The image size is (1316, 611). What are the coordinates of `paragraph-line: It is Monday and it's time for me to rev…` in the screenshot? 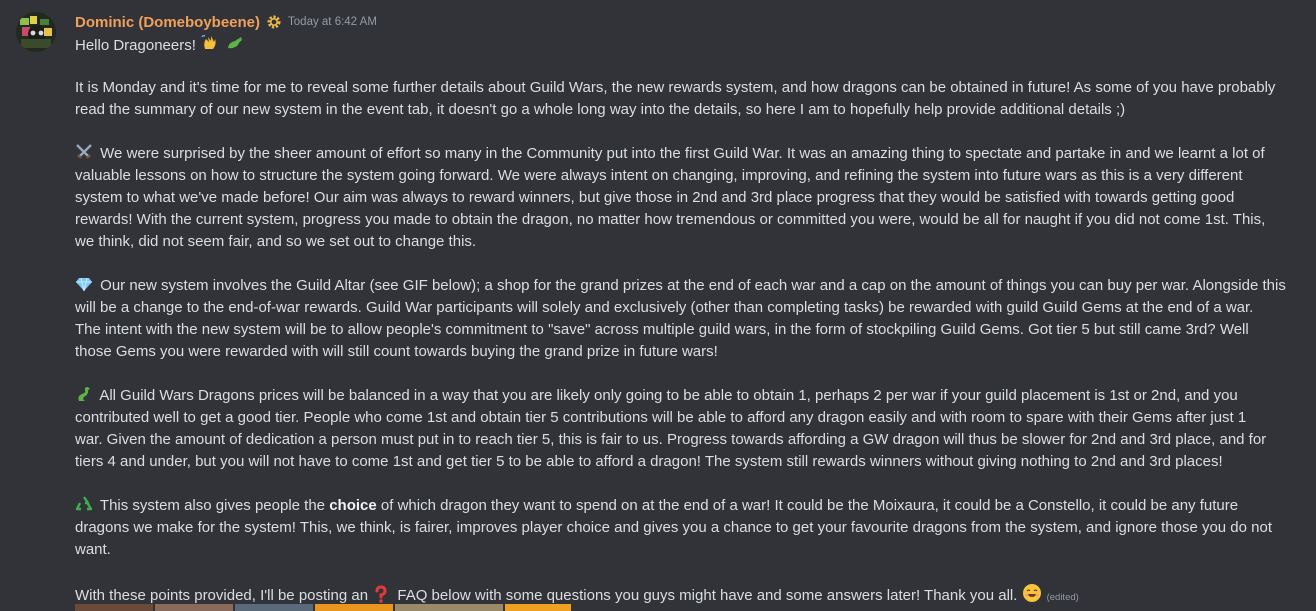 It's located at (675, 87).